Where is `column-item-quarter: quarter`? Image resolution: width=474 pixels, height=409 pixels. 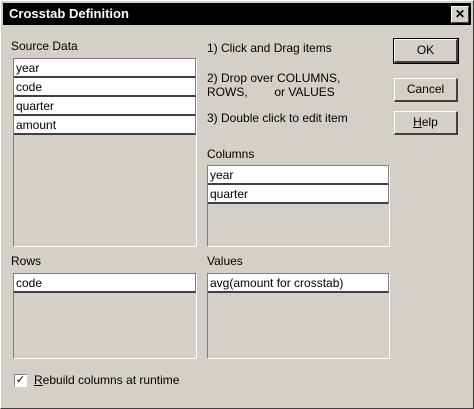
column-item-quarter: quarter is located at coordinates (298, 194).